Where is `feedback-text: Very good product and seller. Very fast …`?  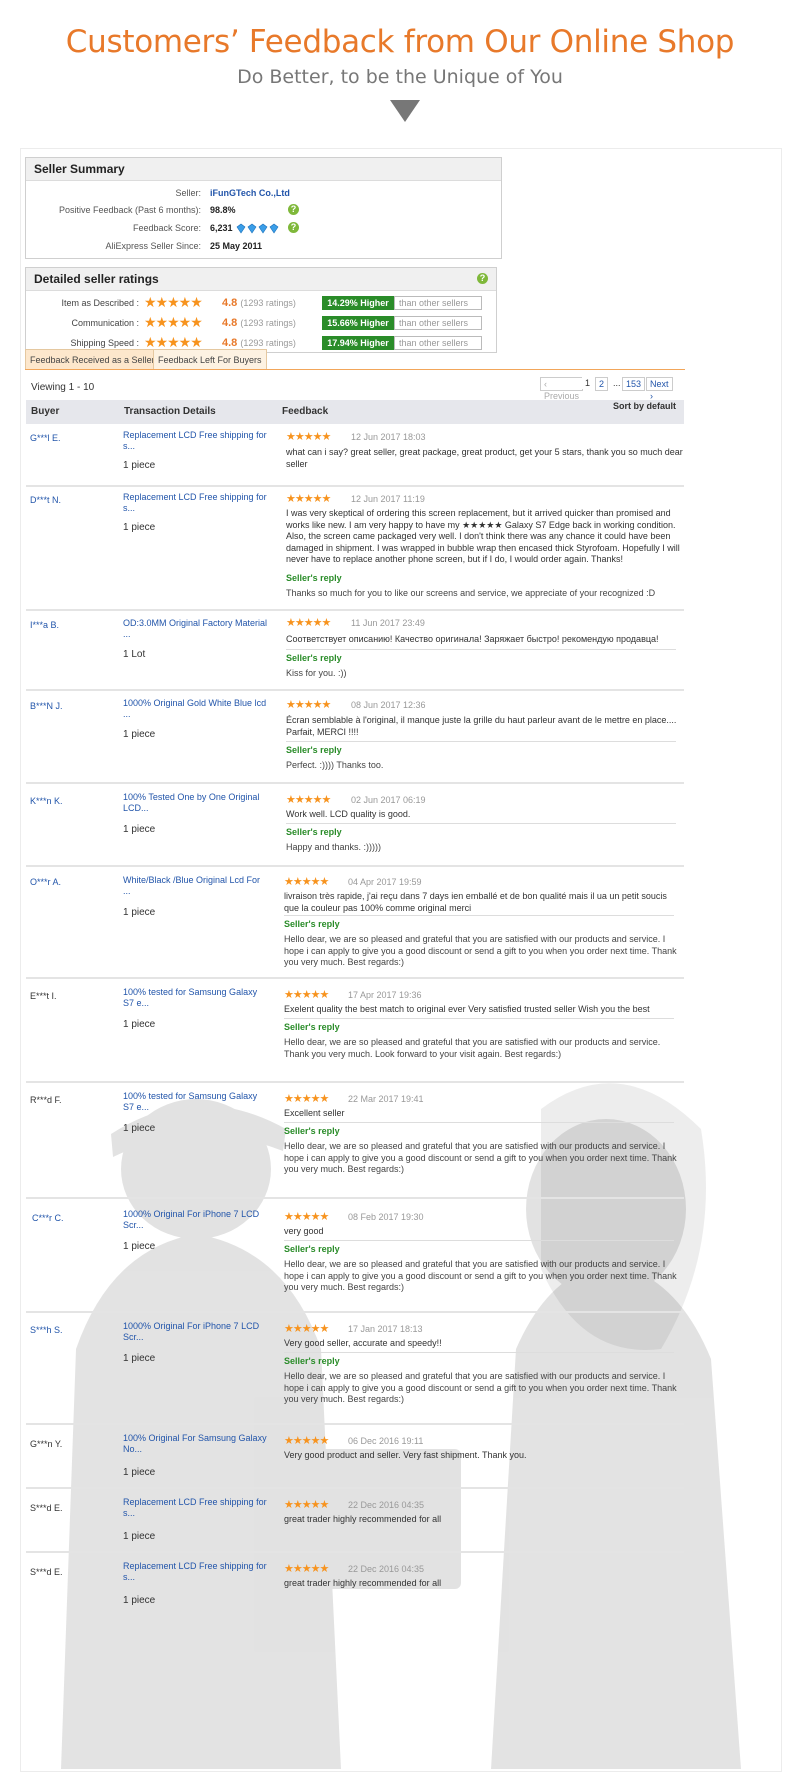
feedback-text: Very good product and seller. Very fast … is located at coordinates (405, 1455).